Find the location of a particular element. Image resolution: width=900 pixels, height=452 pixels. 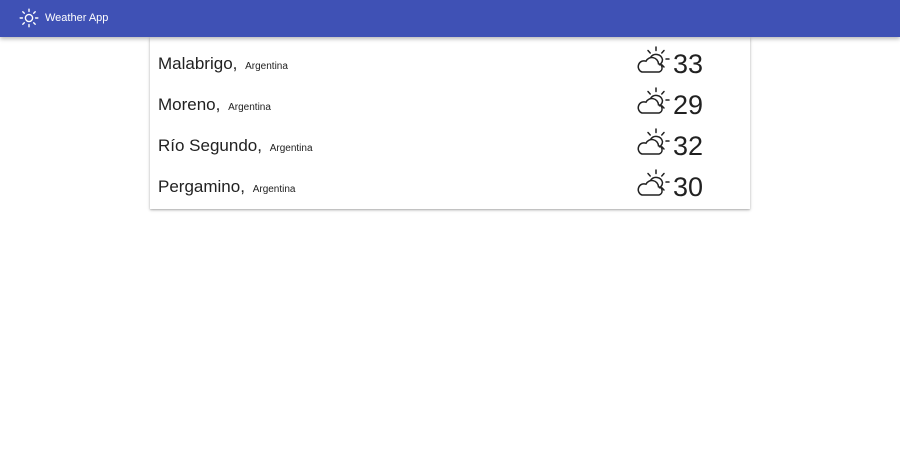

app-title: Weather App is located at coordinates (77, 18).